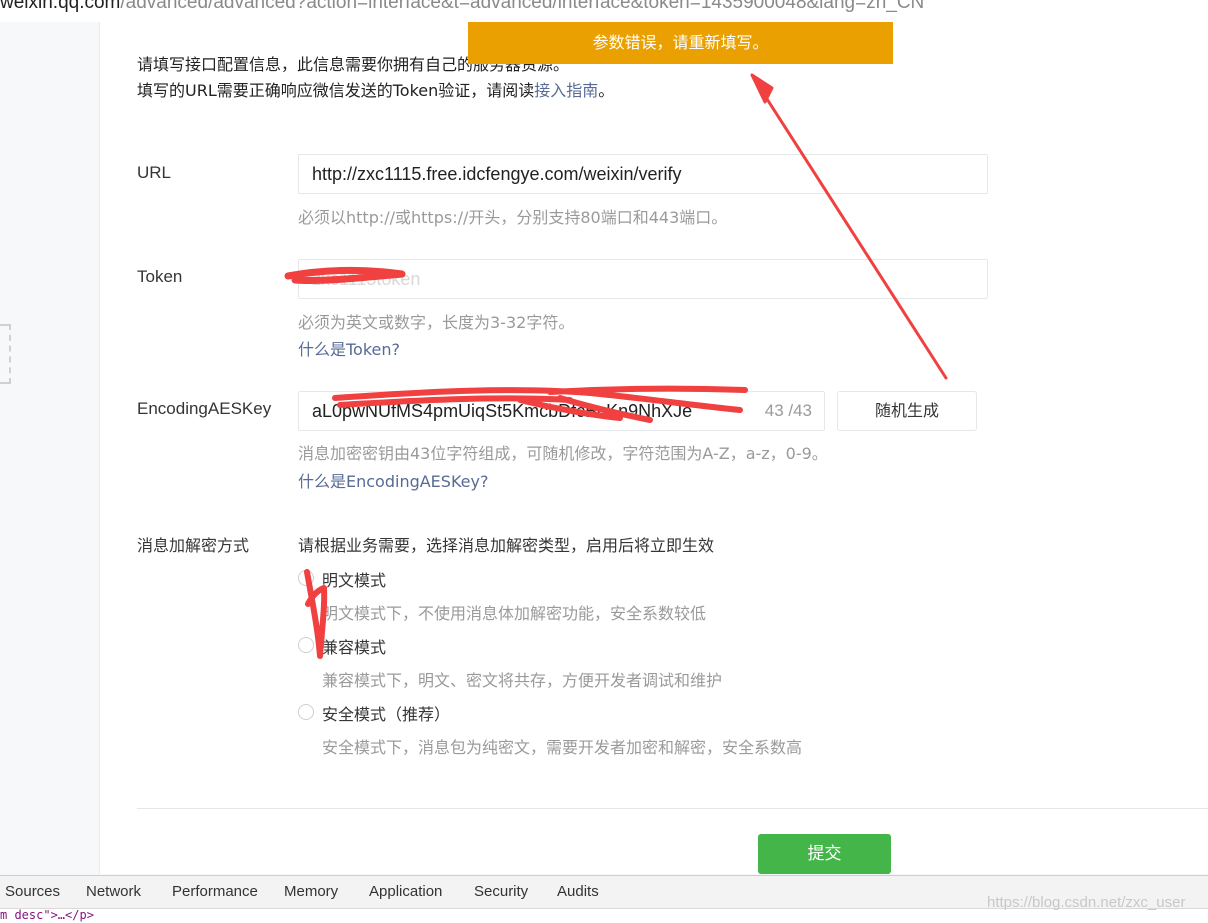 The image size is (1208, 923). I want to click on access-guide-link: 接入指南, so click(566, 90).